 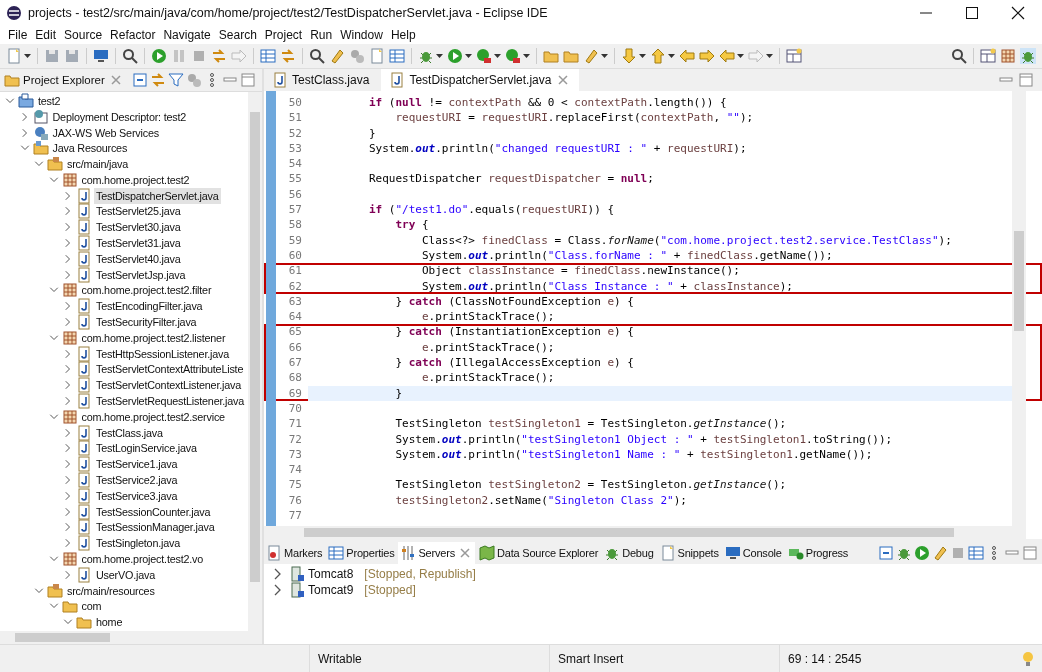 I want to click on line-number: 61, so click(x=295, y=271).